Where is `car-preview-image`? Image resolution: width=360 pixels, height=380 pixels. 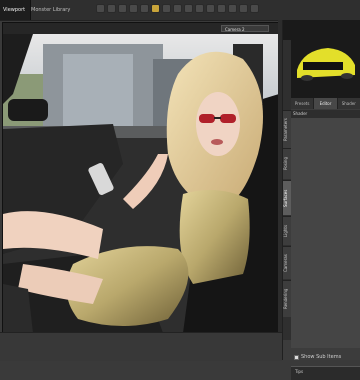
car-preview-image is located at coordinates (321, 59).